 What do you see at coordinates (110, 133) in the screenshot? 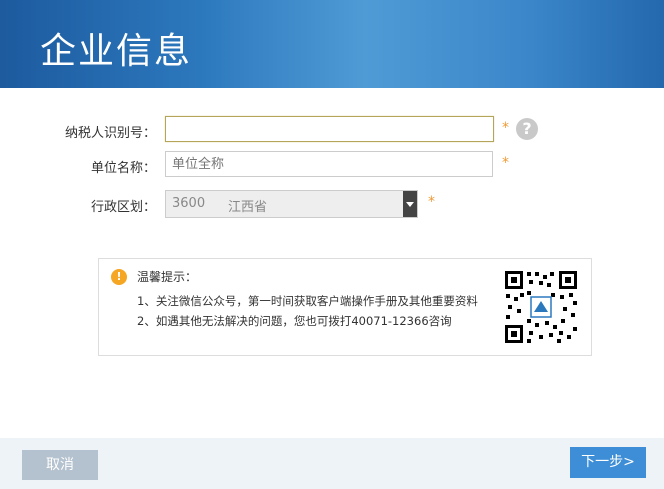
I see `taxpayer-id-label: 纳税人识别号：` at bounding box center [110, 133].